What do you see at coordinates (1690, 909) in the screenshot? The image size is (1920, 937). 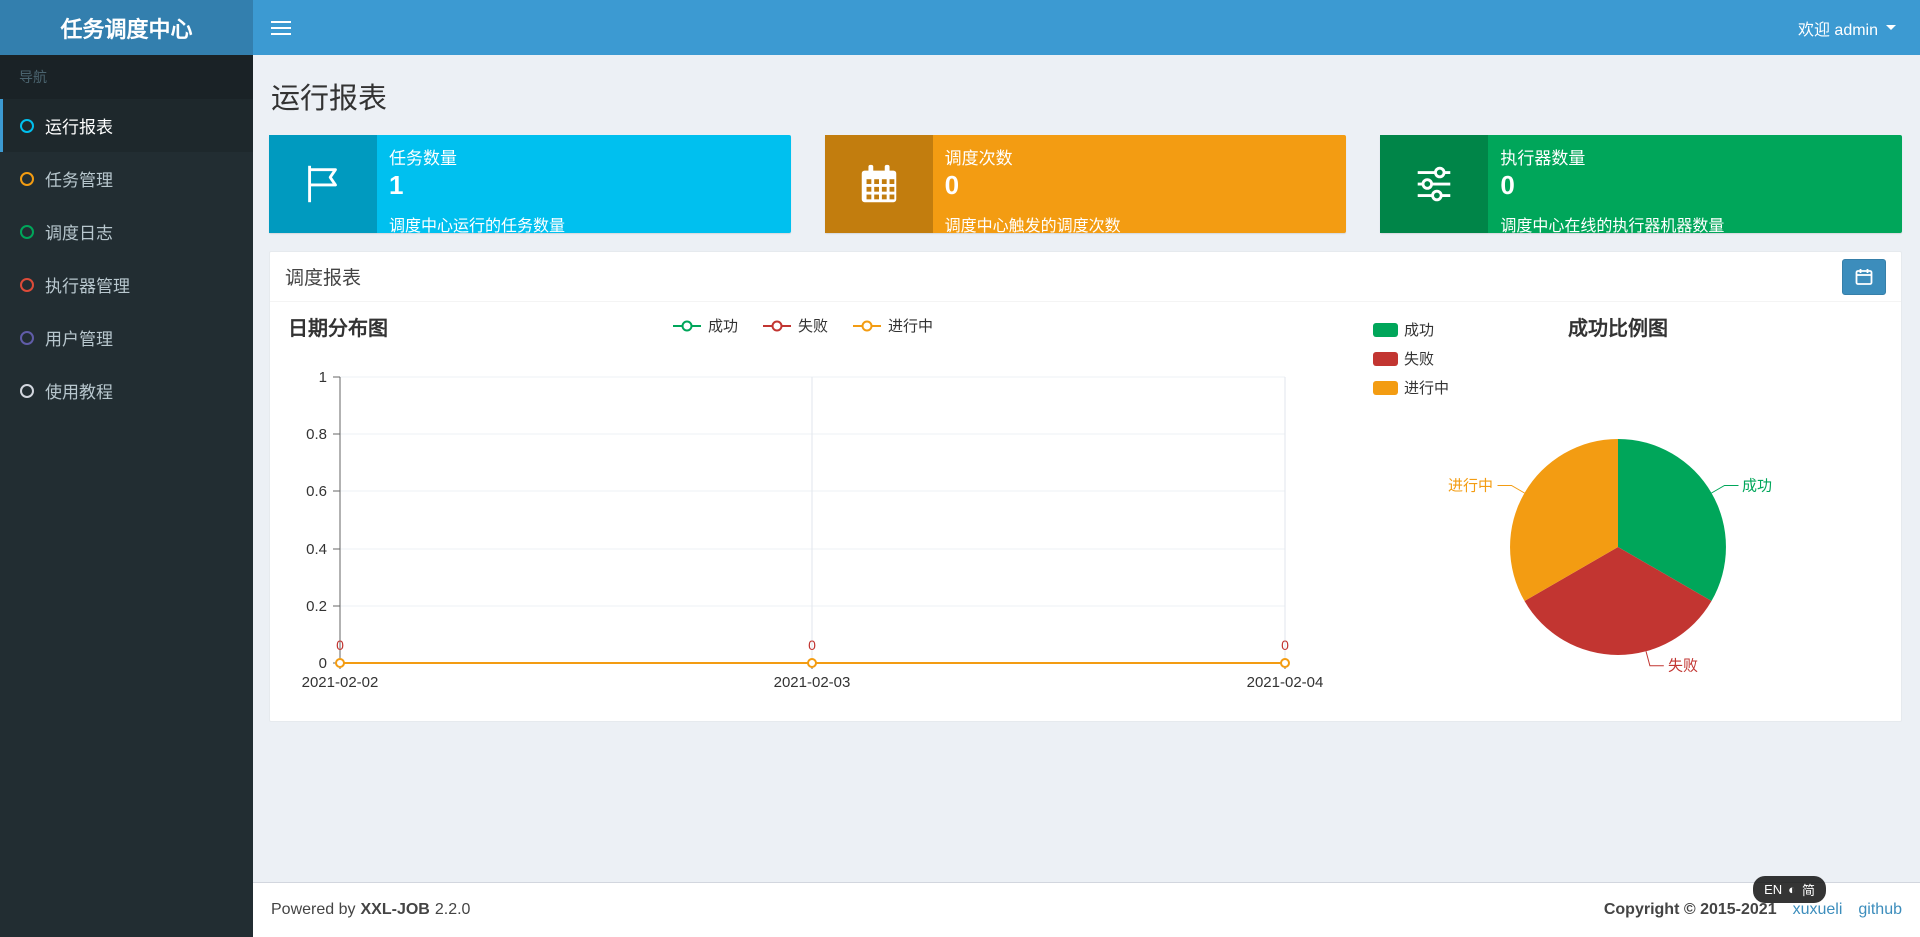 I see `copyright-text: Copyright © 2015-2021` at bounding box center [1690, 909].